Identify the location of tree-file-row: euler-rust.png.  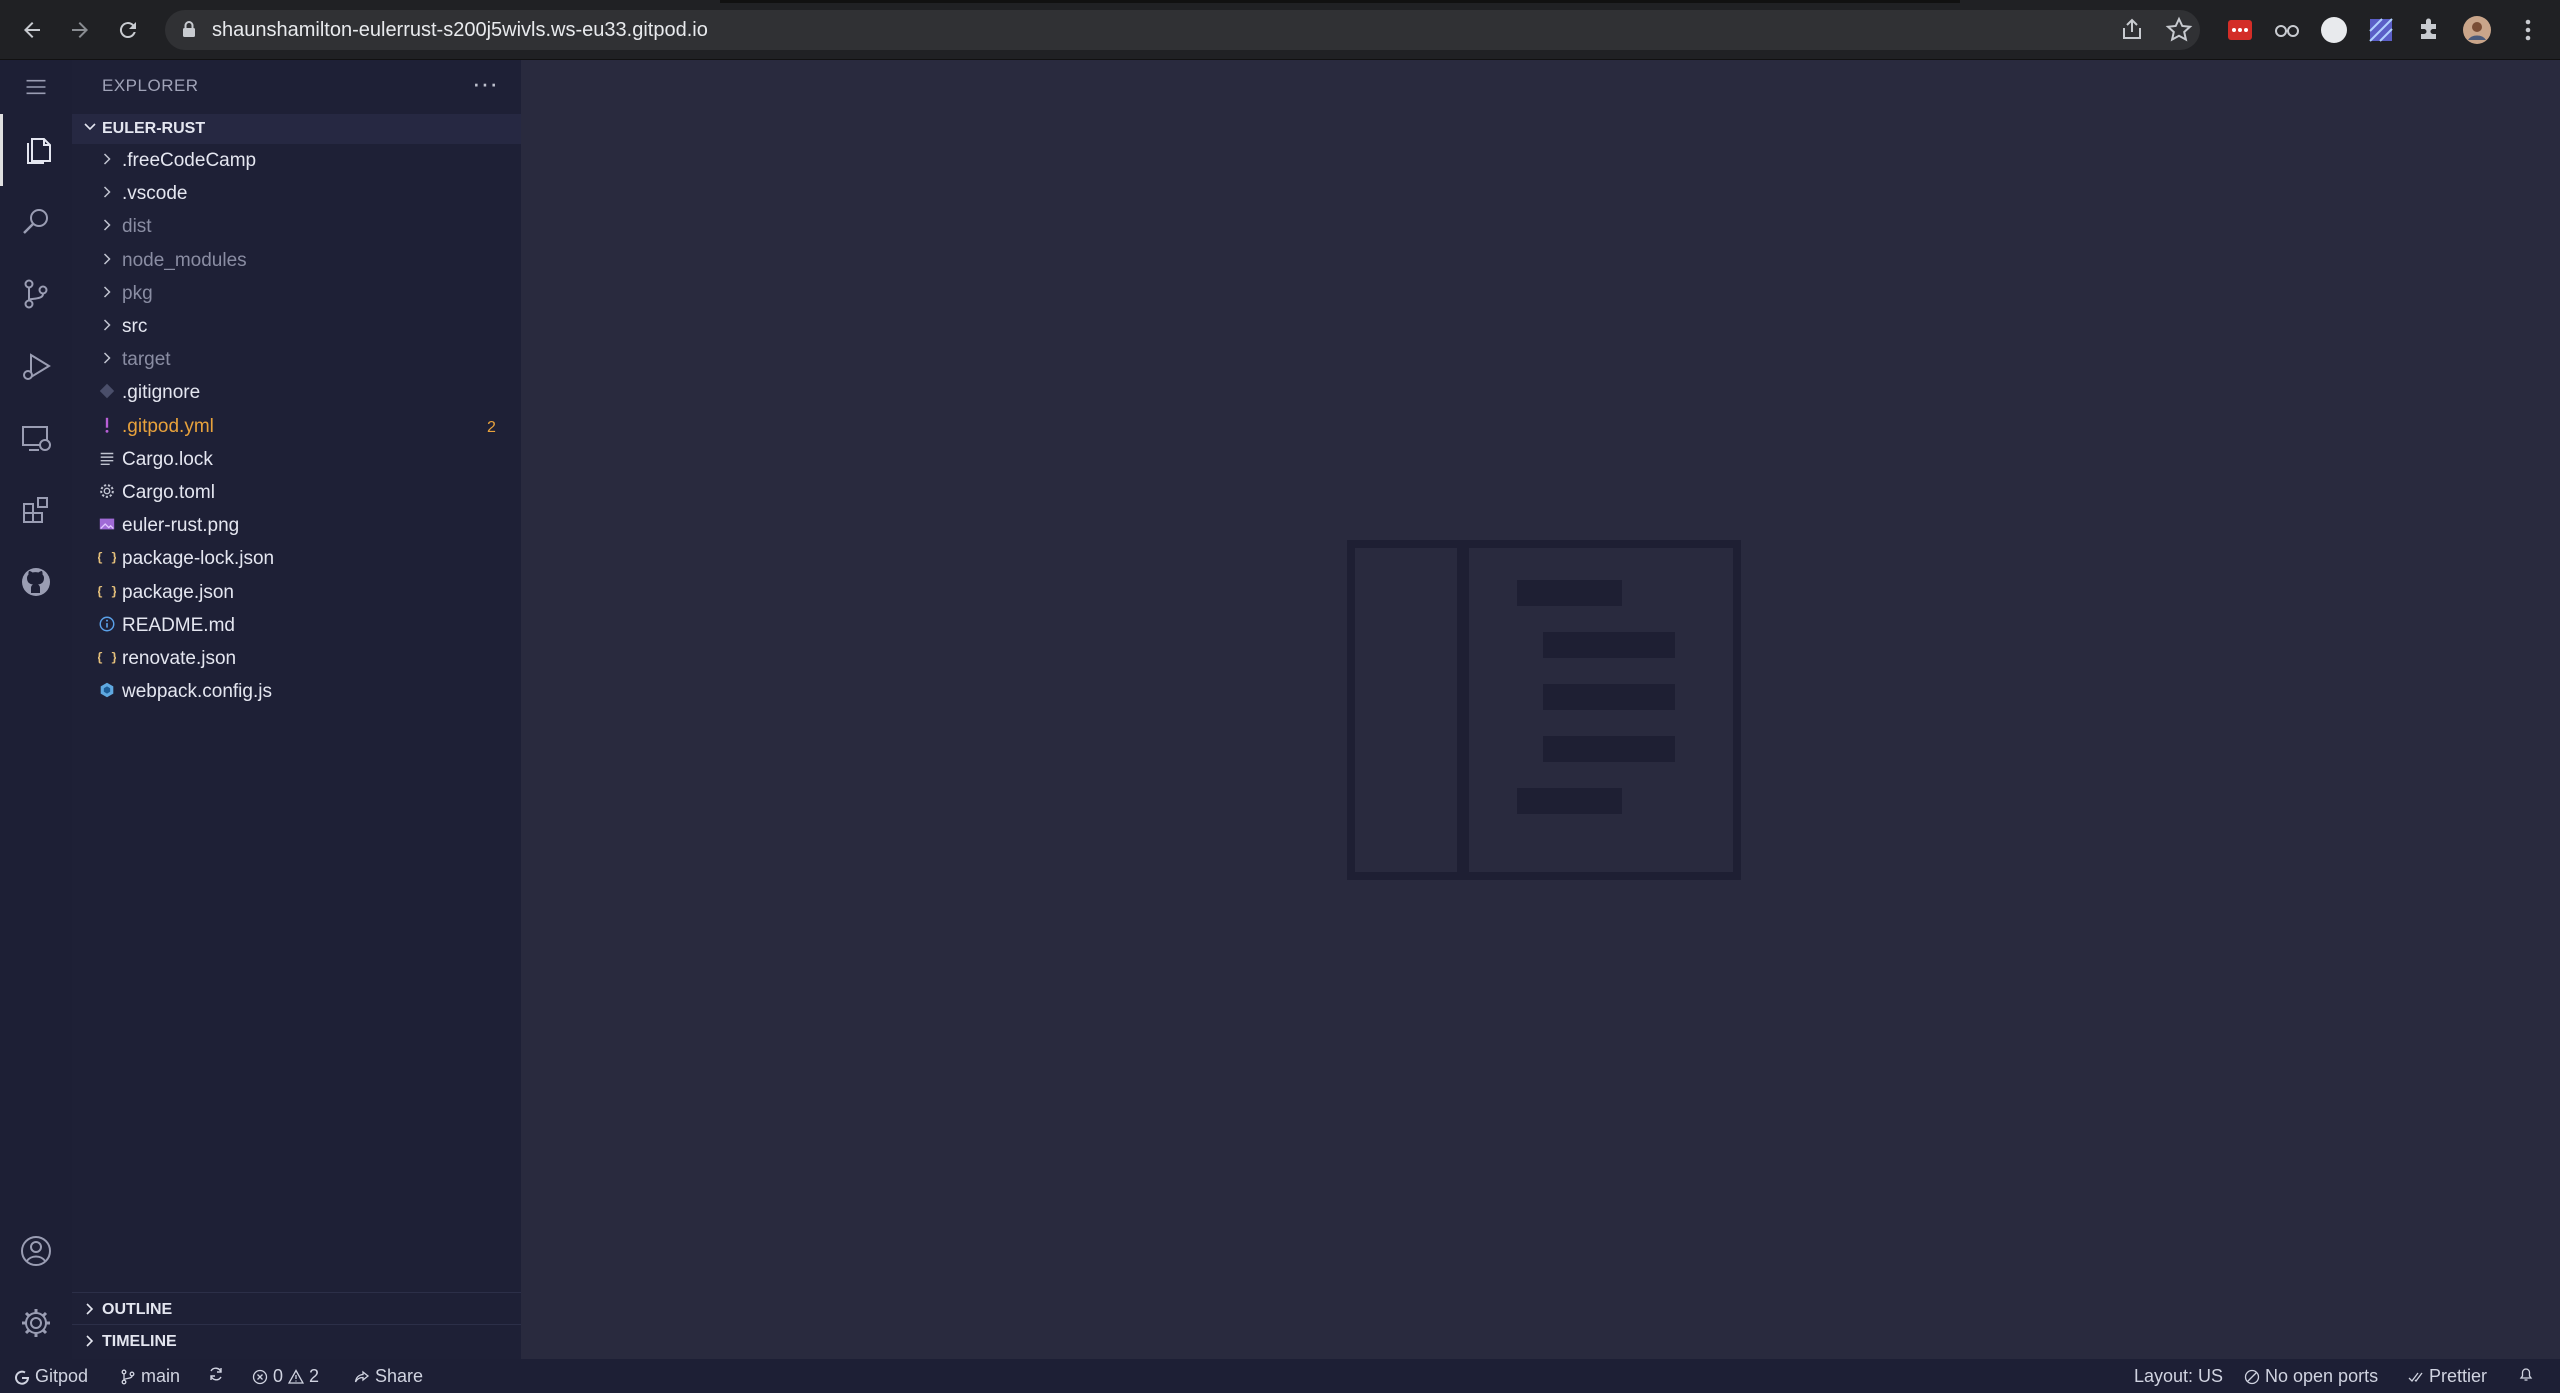
(296, 525).